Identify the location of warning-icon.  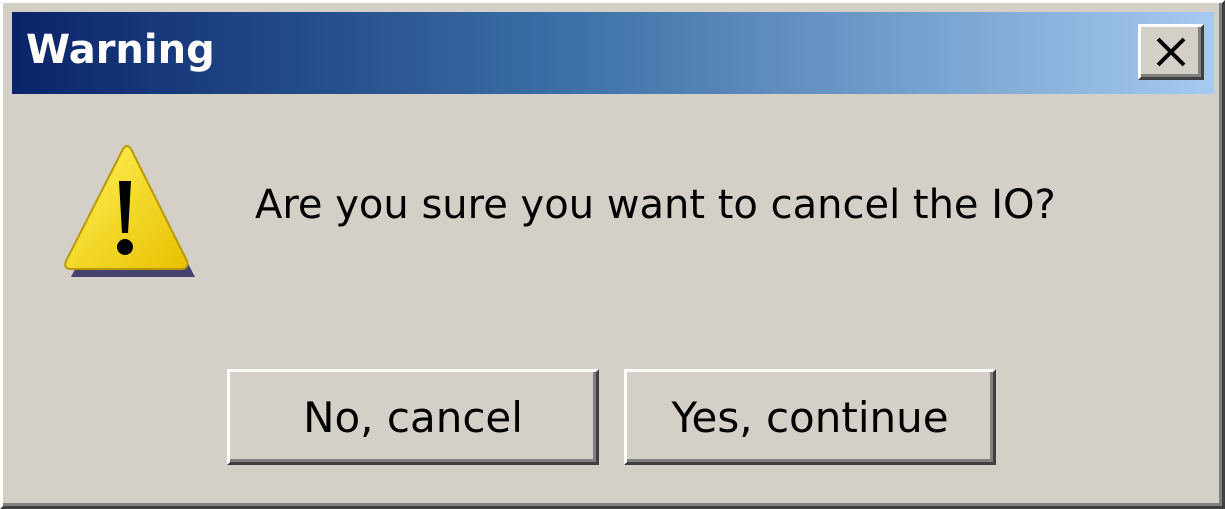
(128, 213).